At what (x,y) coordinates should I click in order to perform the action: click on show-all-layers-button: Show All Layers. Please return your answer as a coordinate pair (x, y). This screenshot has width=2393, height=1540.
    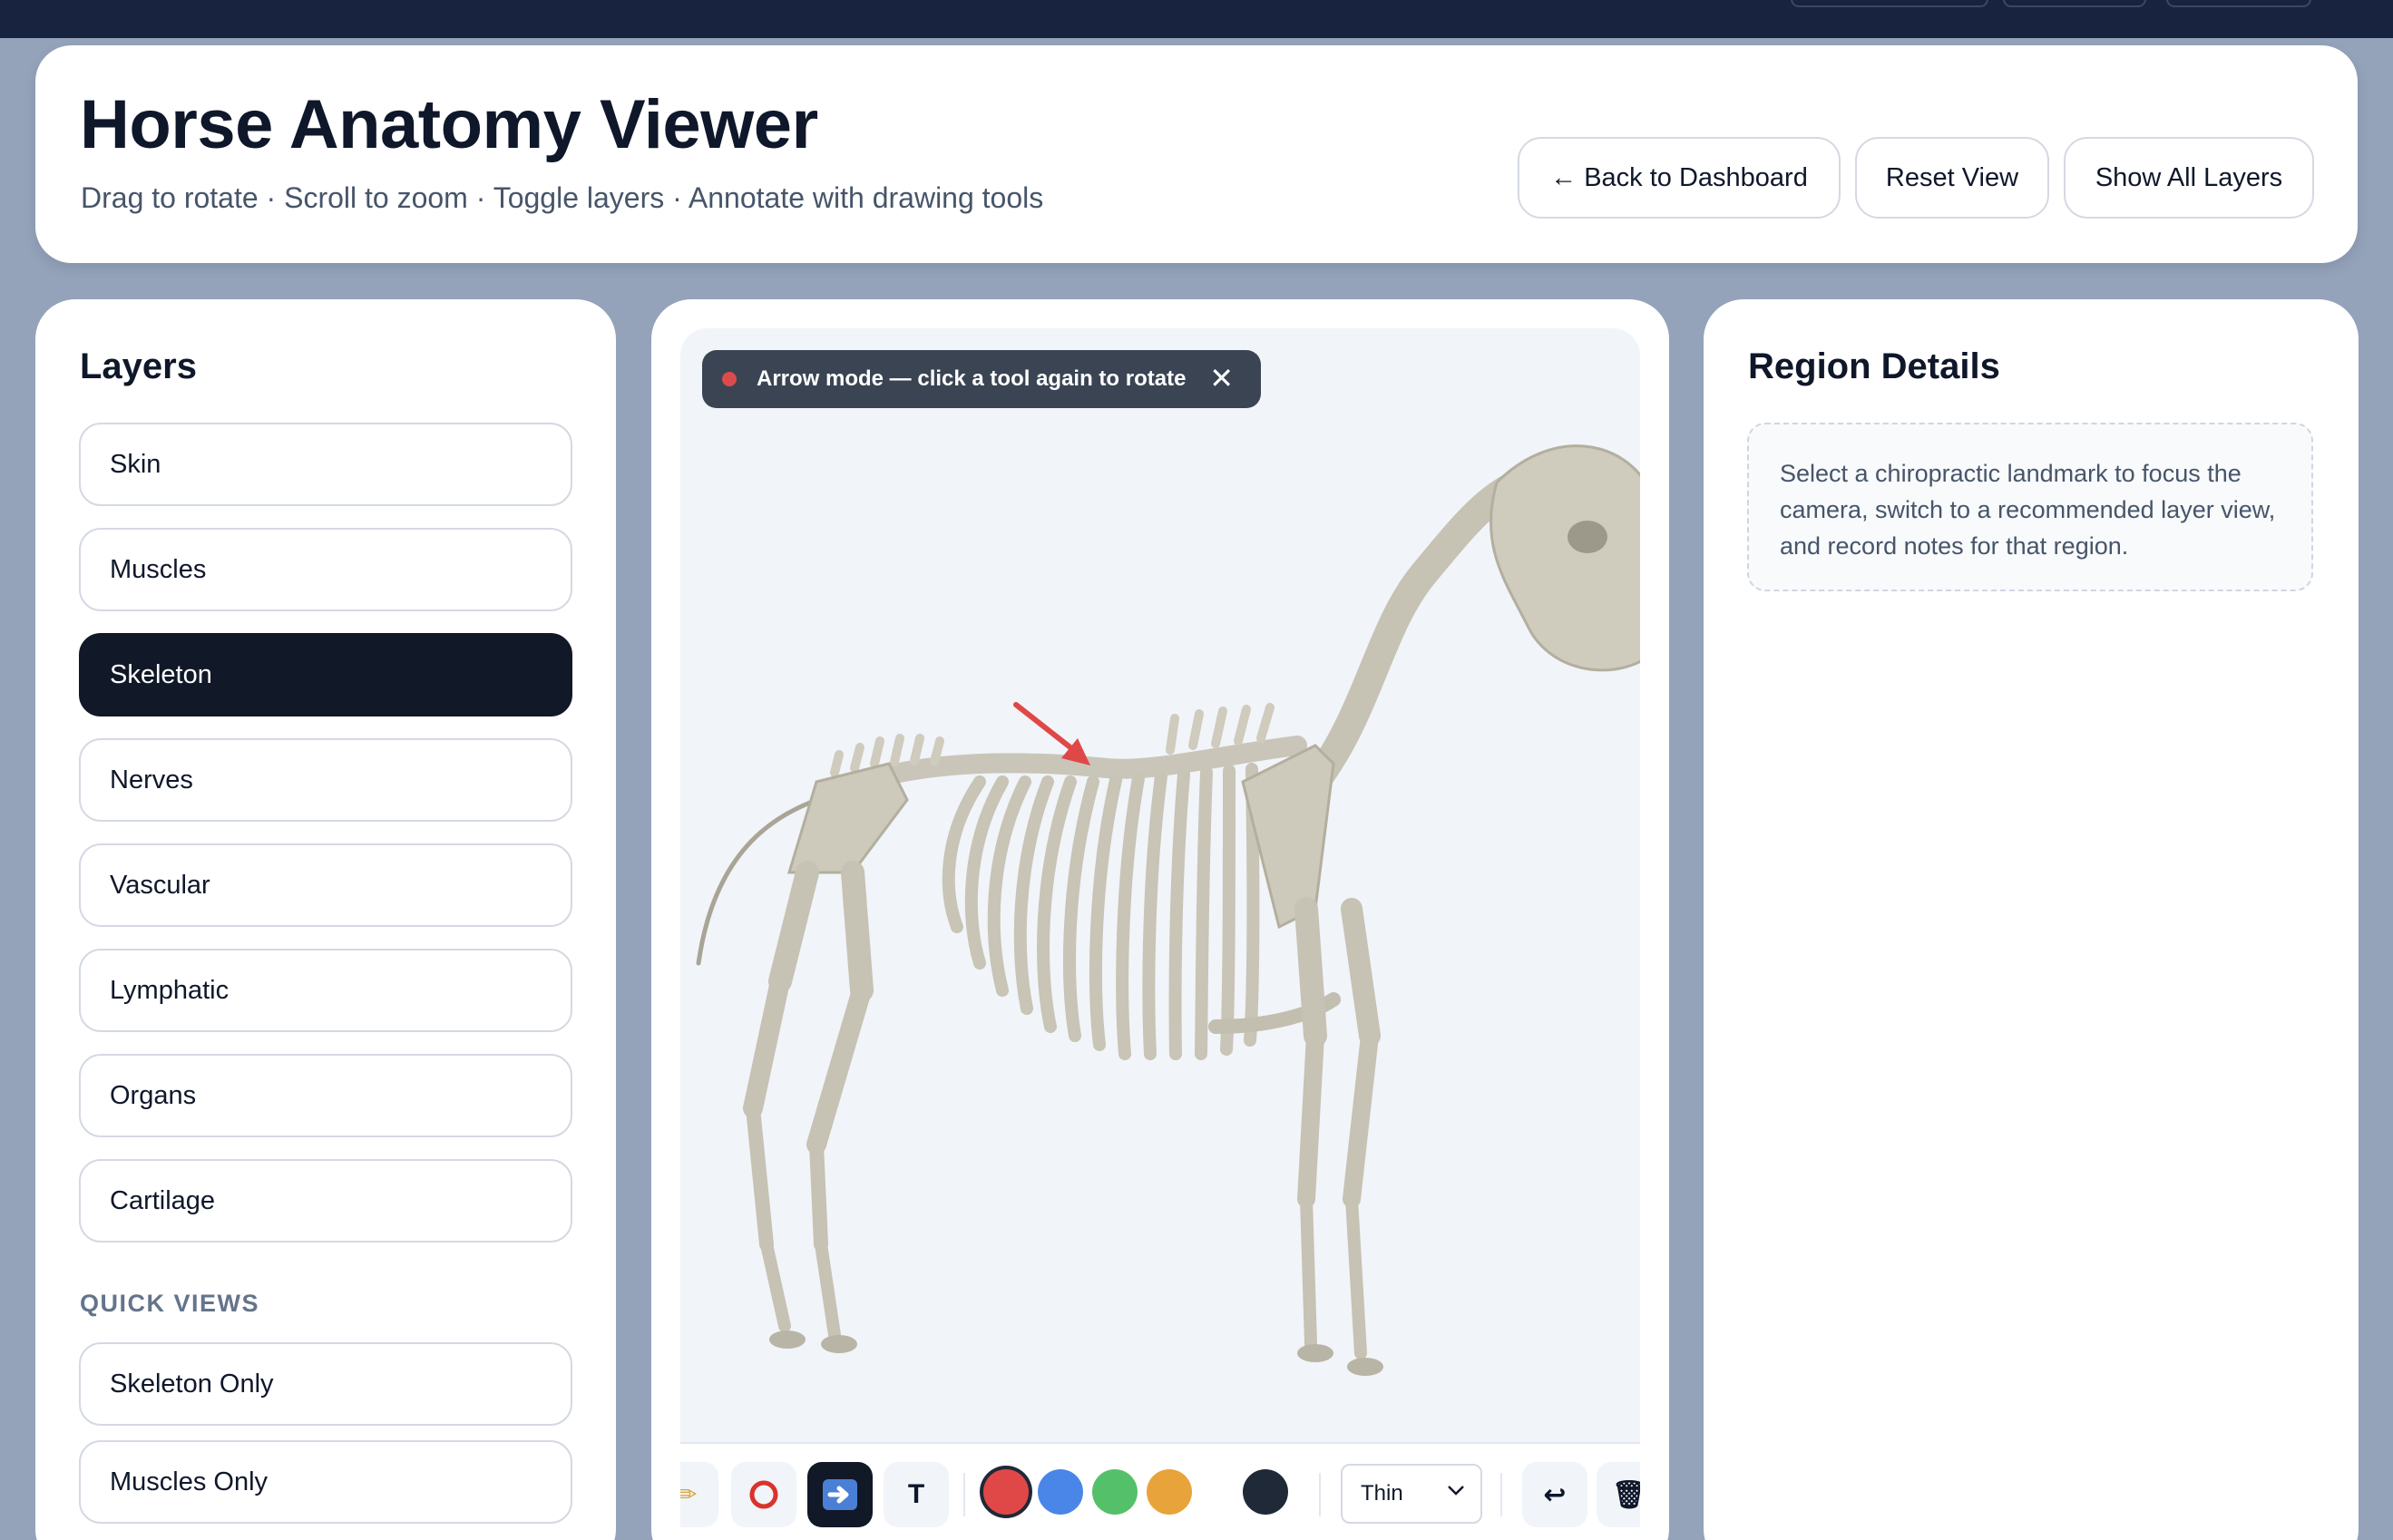
    Looking at the image, I should click on (2189, 178).